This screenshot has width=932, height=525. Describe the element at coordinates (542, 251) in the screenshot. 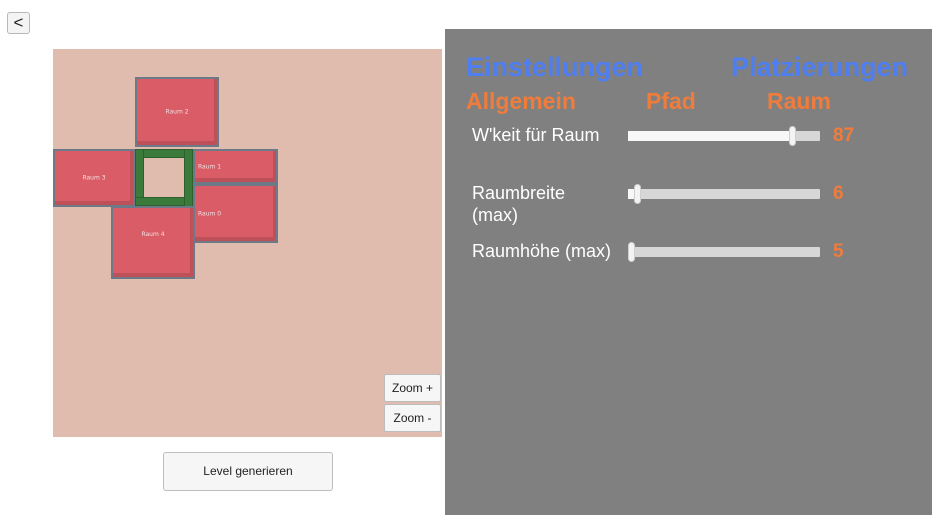

I see `setting-label-room-height: Raumhöhe (max)` at that location.